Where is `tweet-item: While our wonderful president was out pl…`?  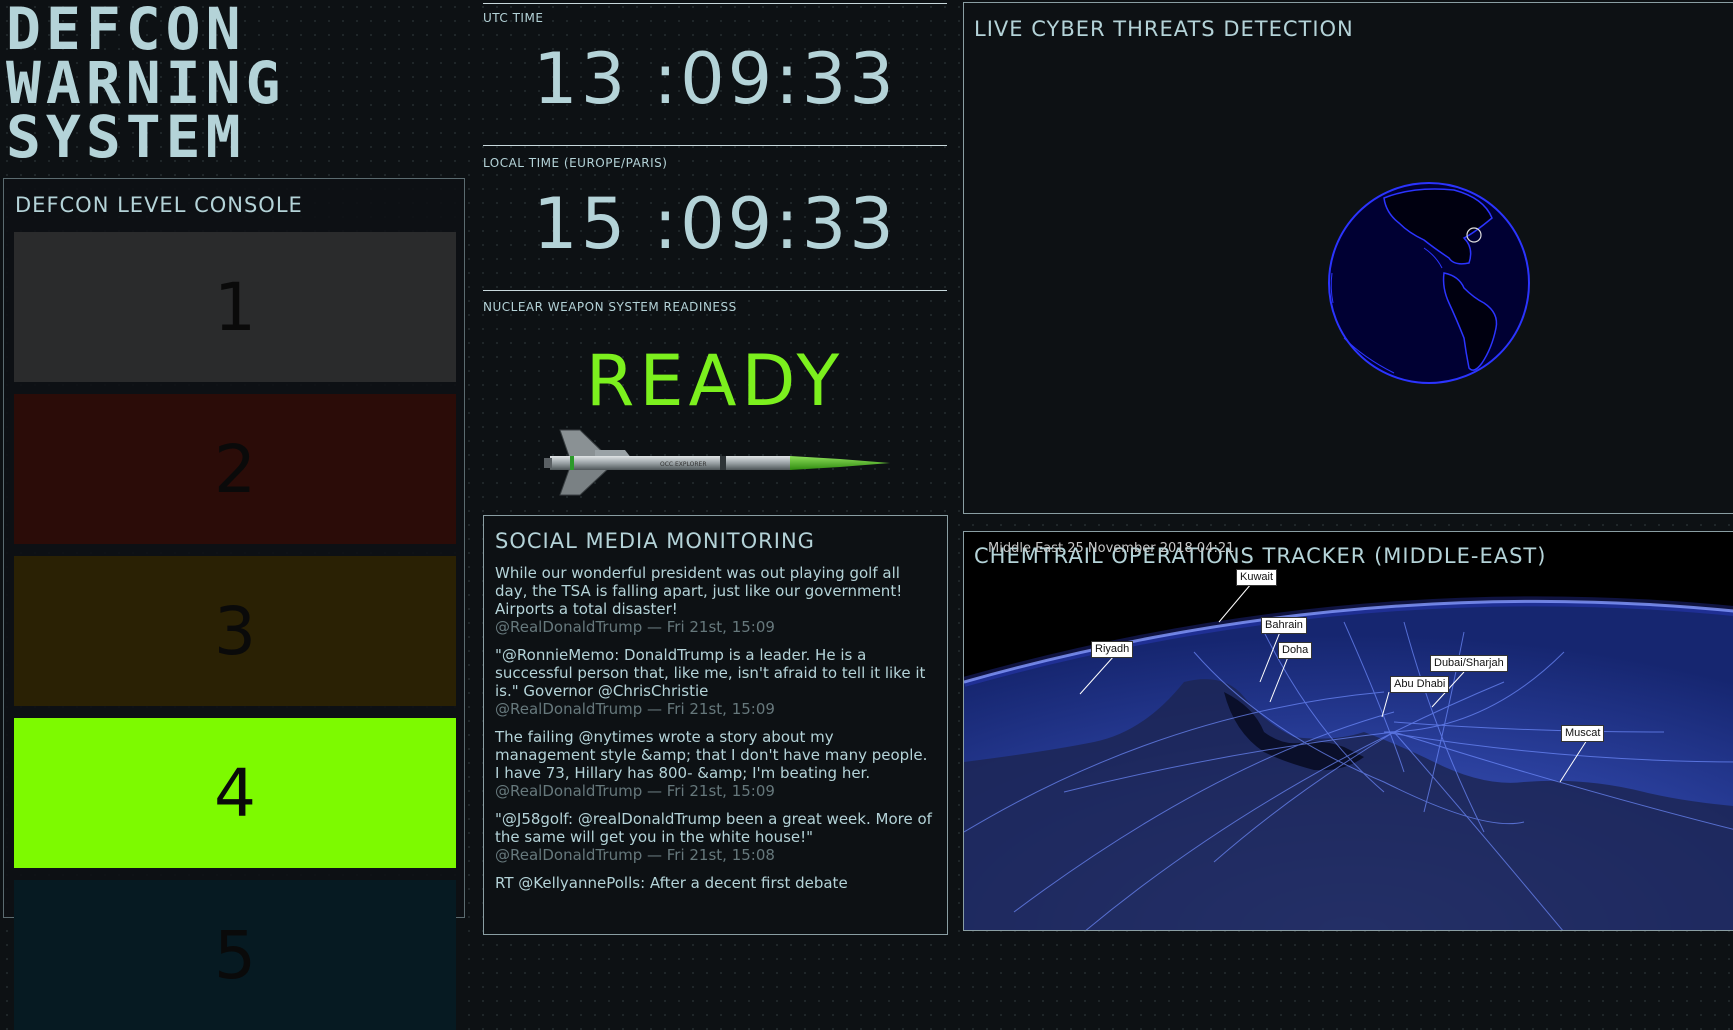
tweet-item: While our wonderful president was out pl… is located at coordinates (715, 600).